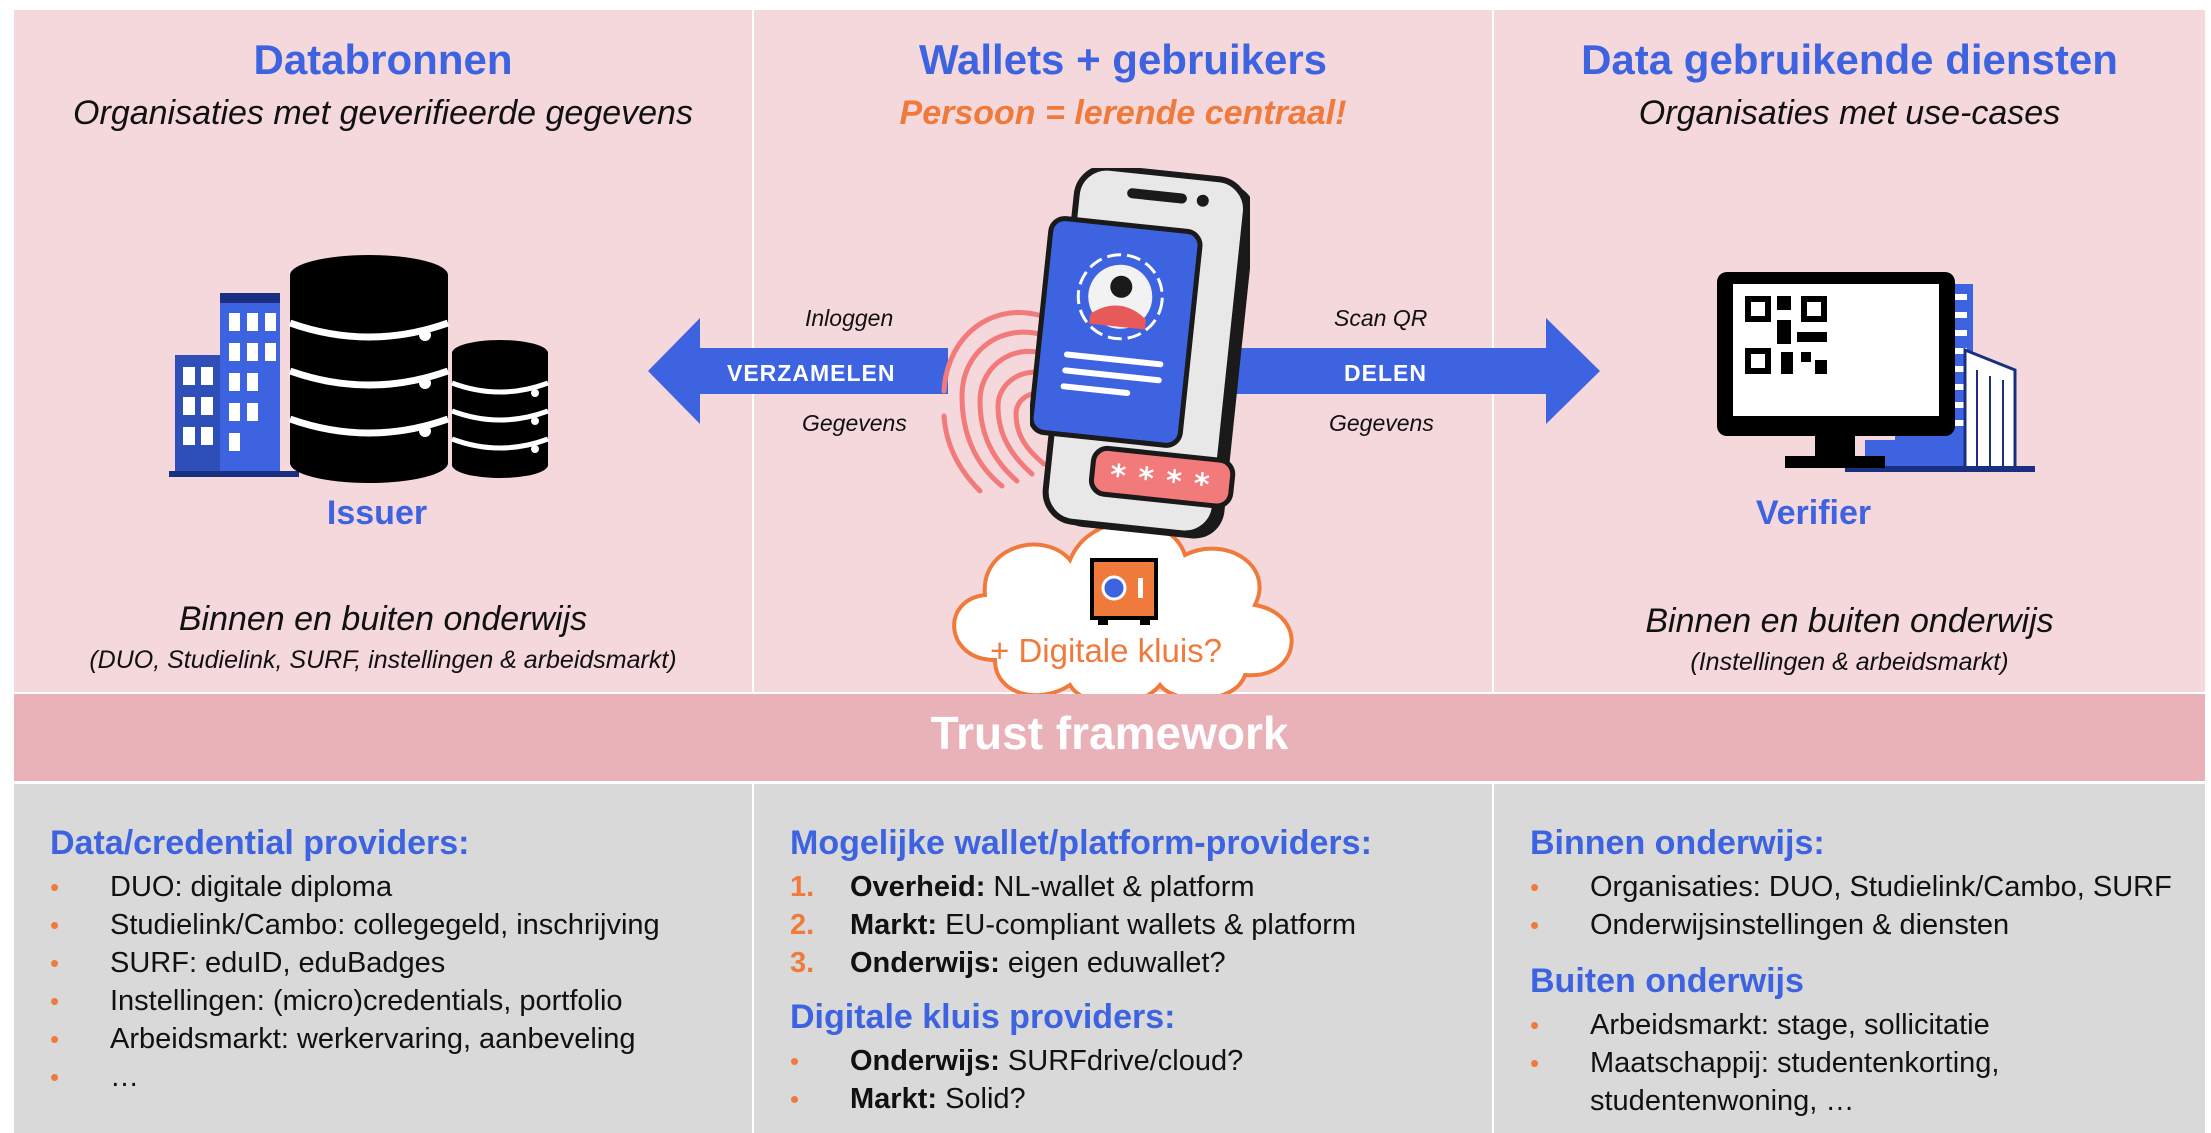  I want to click on outside-education-heading: Buiten onderwijs, so click(1667, 981).